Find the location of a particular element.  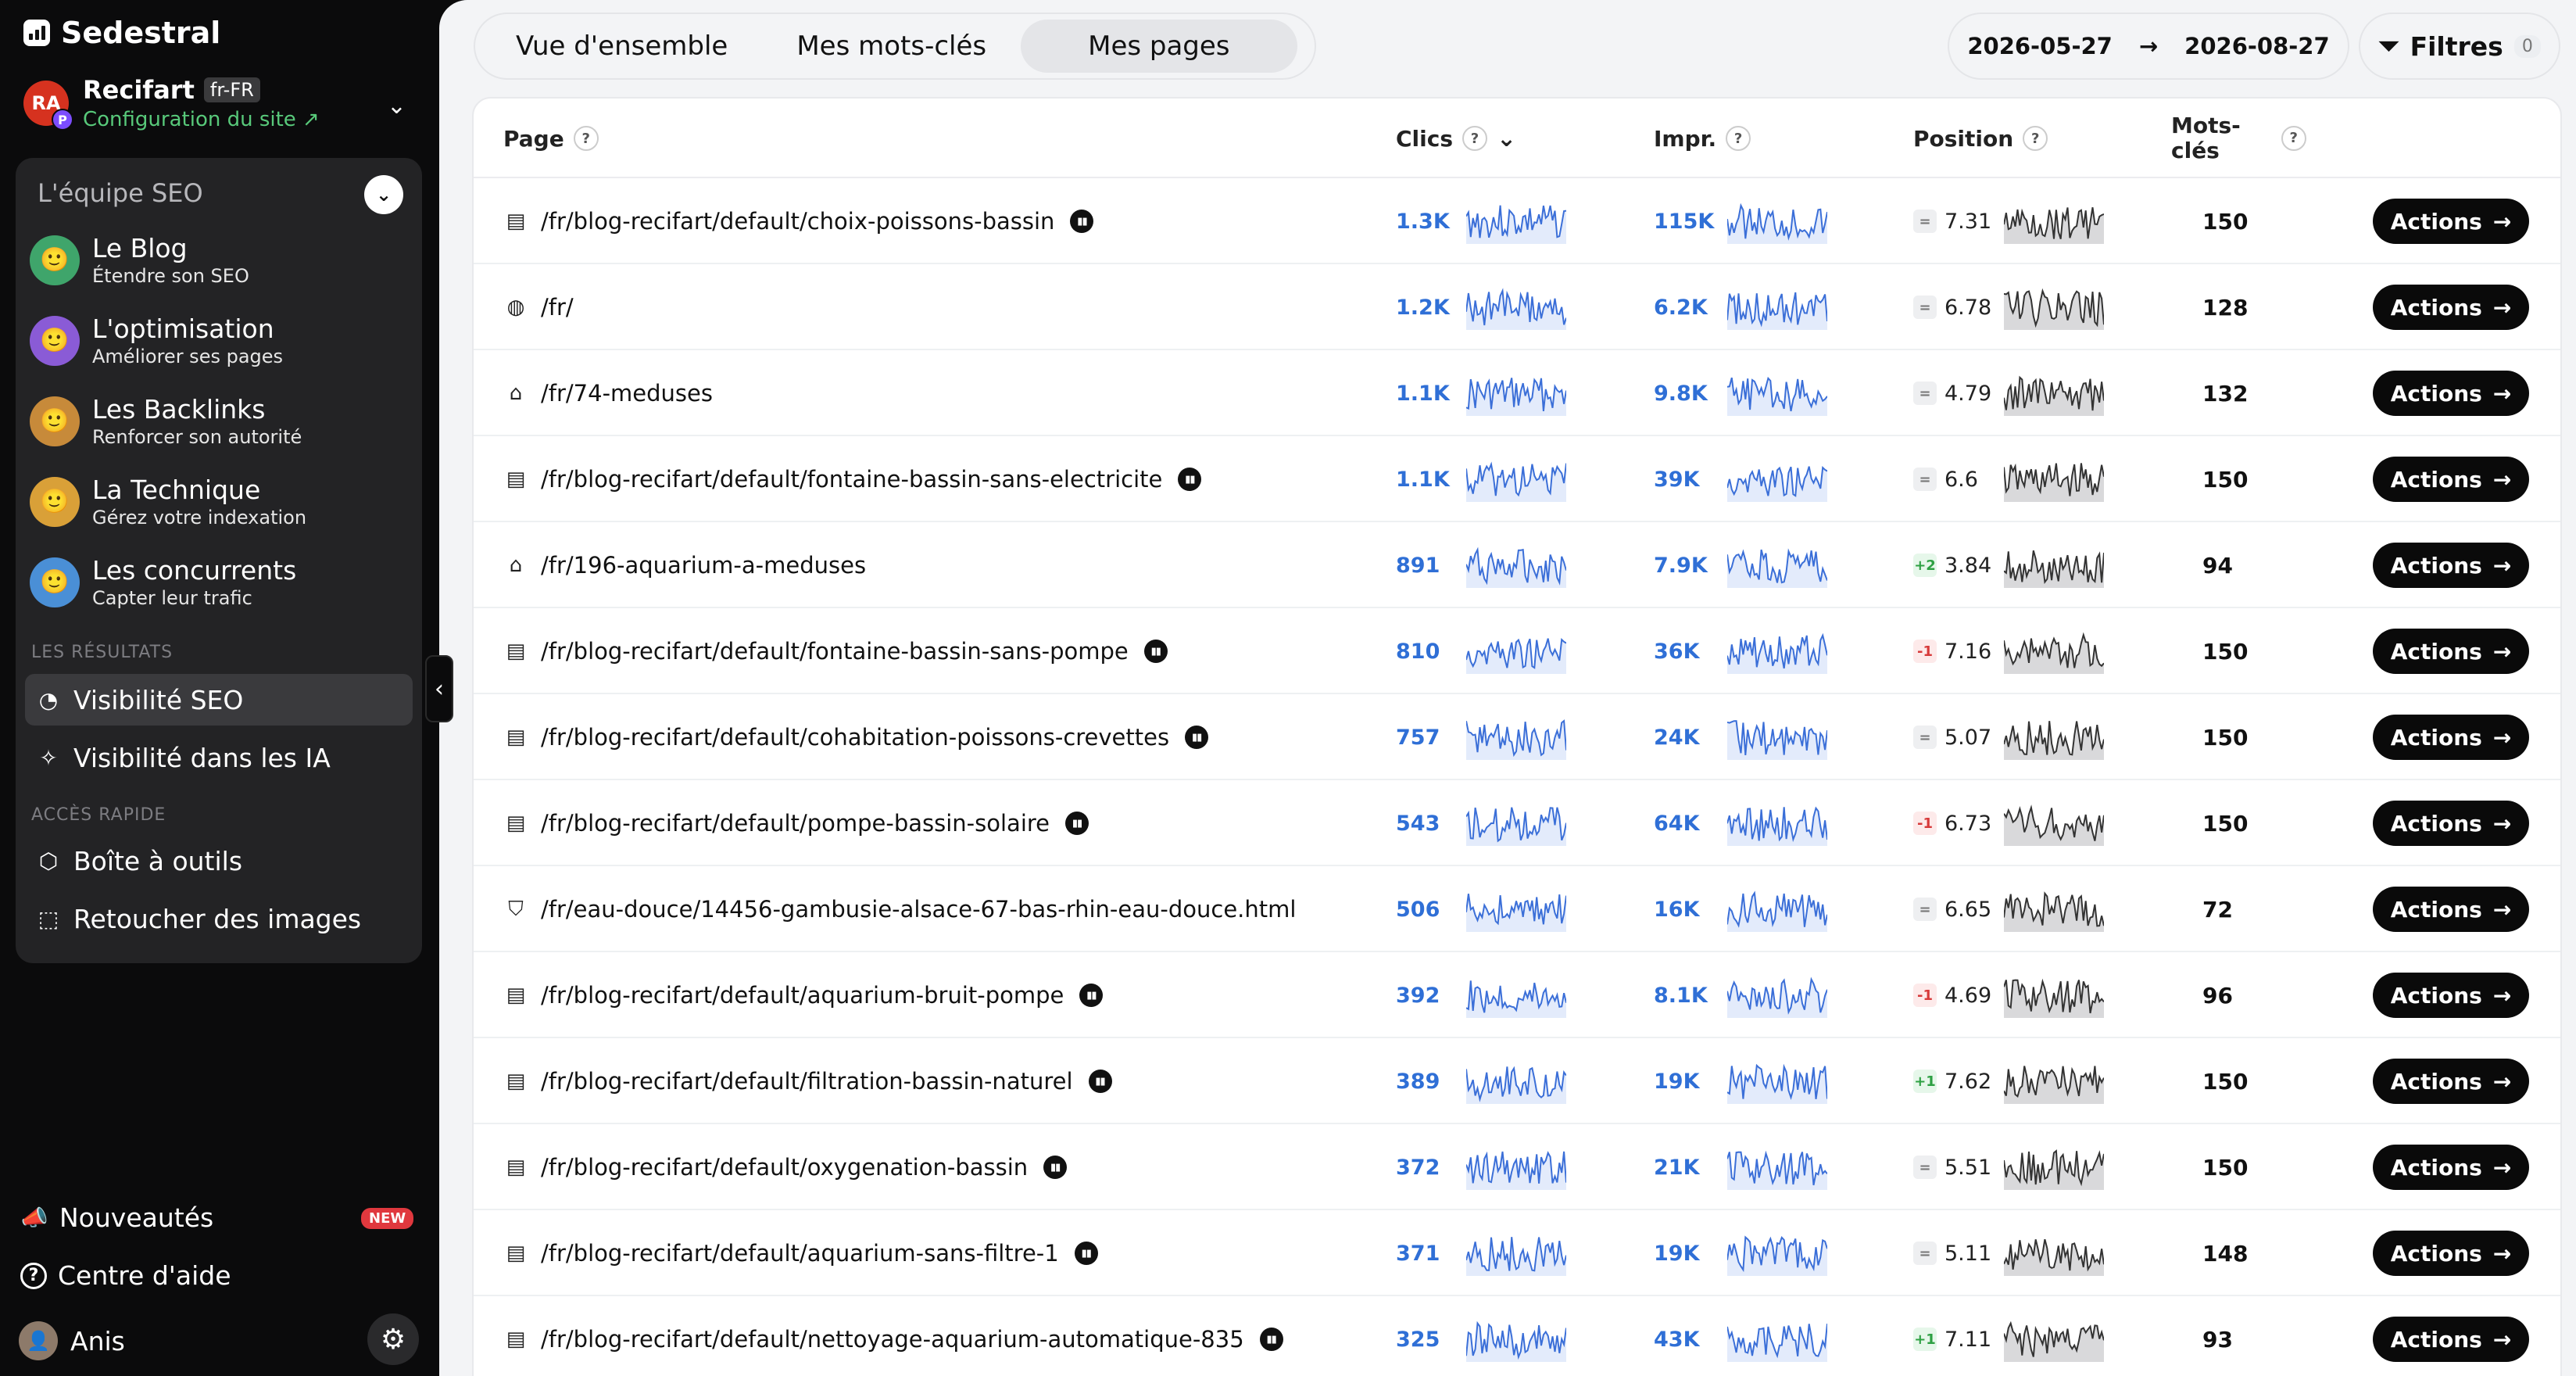

clicks-sparkline is located at coordinates (1516, 395).